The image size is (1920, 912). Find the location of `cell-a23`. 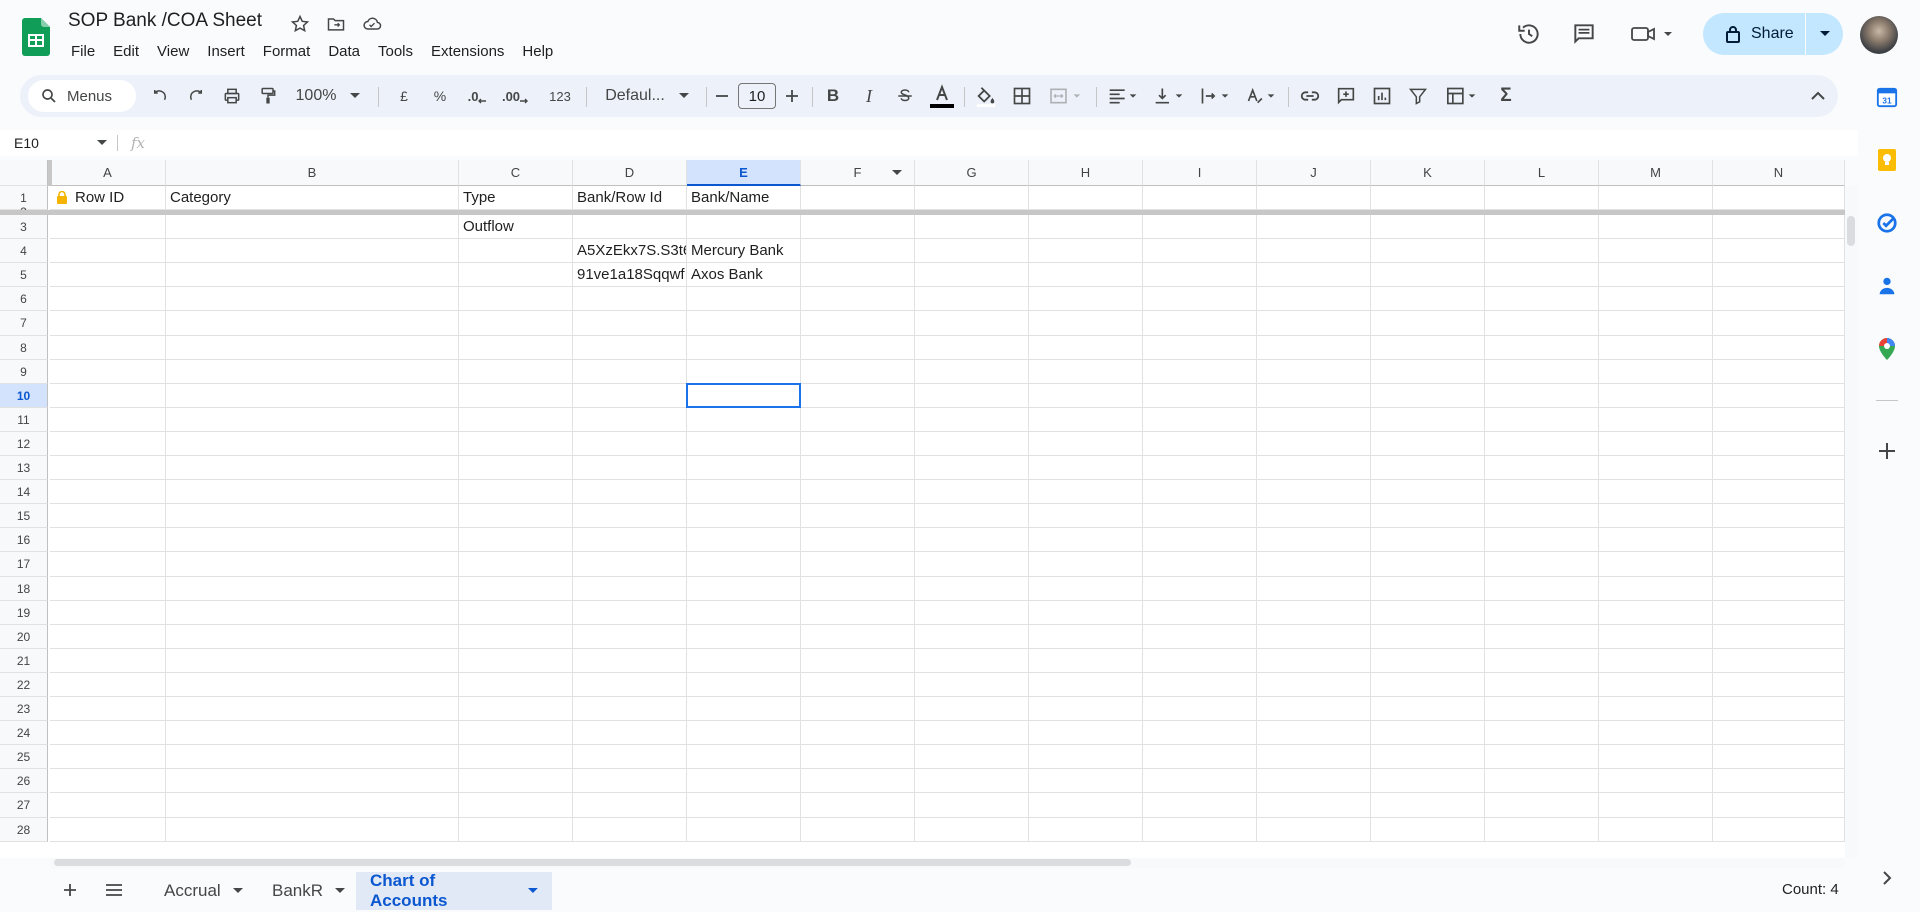

cell-a23 is located at coordinates (108, 709).